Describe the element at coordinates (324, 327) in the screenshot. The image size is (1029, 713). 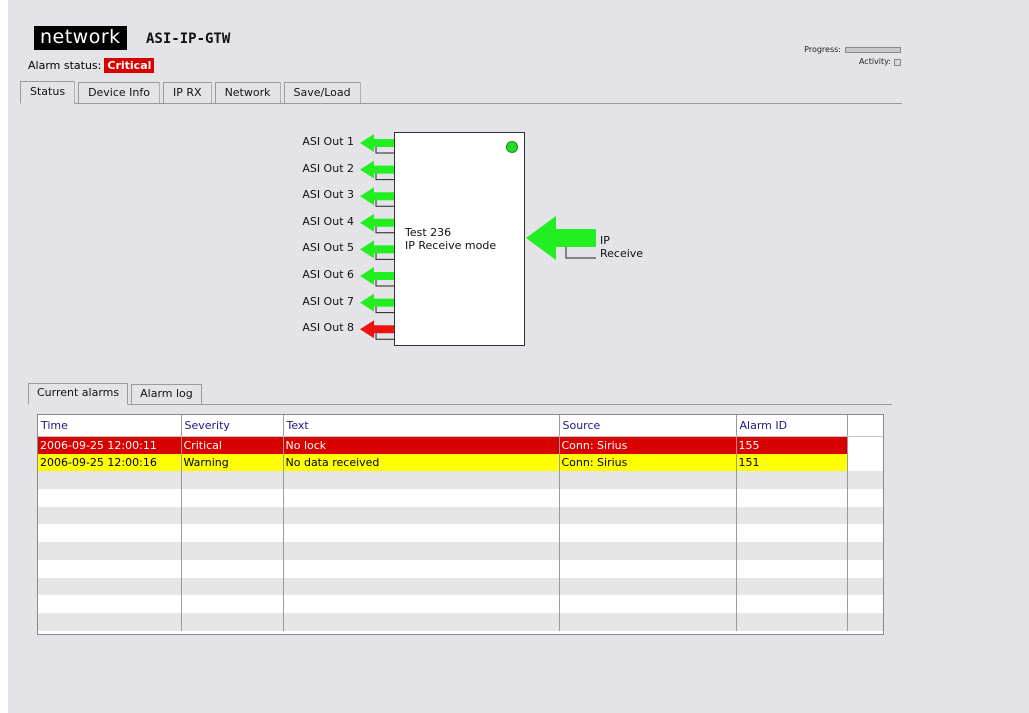
I see `asi-out-8-label: ASI Out 8` at that location.